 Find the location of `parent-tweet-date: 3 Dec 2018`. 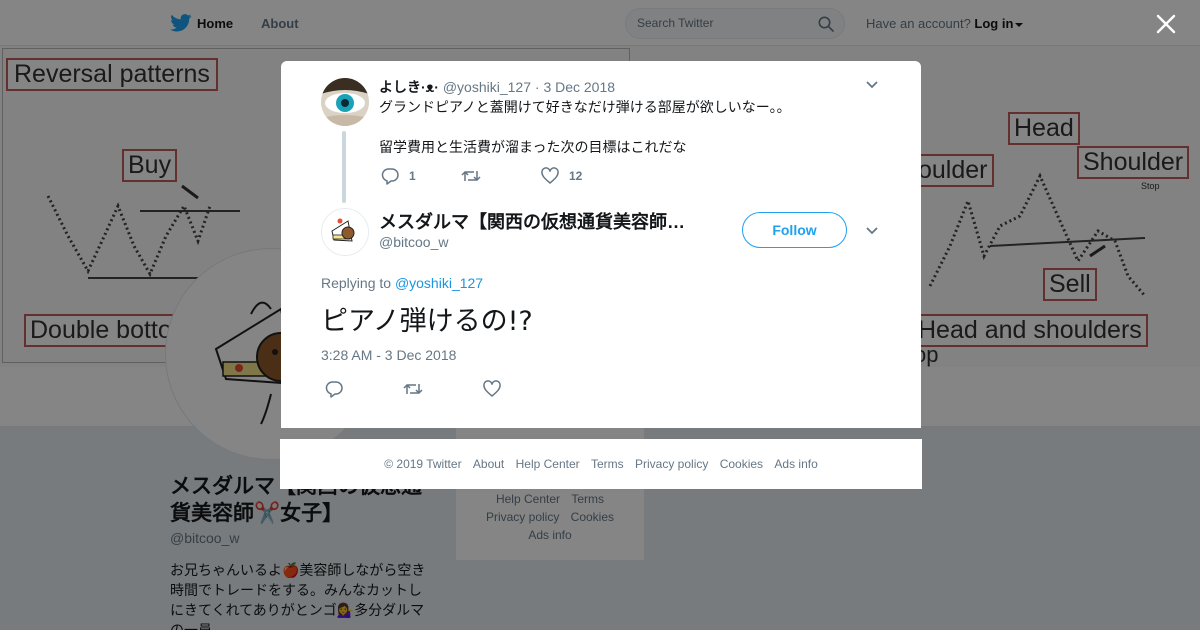

parent-tweet-date: 3 Dec 2018 is located at coordinates (579, 87).